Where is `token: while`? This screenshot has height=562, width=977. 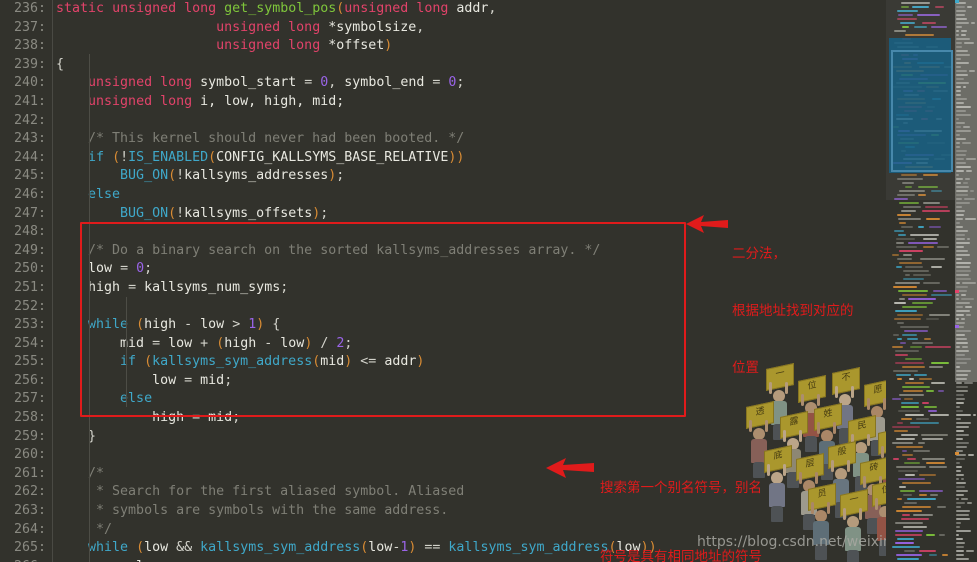 token: while is located at coordinates (108, 548).